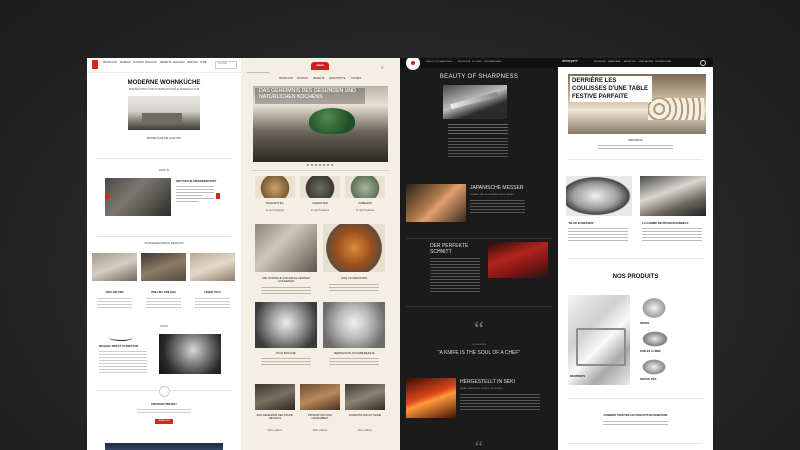 Image resolution: width=800 pixels, height=450 pixels. I want to click on quality-button: WOHNKÜCHE DIE QUALITÄT, so click(164, 139).